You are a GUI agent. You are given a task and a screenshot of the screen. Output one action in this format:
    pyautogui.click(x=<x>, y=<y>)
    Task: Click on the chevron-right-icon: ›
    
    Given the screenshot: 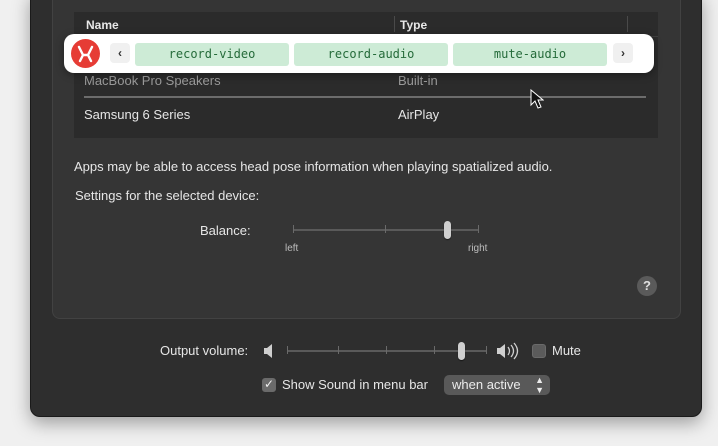 What is the action you would take?
    pyautogui.click(x=623, y=53)
    